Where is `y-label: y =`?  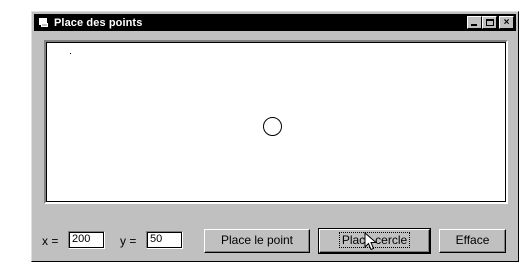 y-label: y = is located at coordinates (128, 241).